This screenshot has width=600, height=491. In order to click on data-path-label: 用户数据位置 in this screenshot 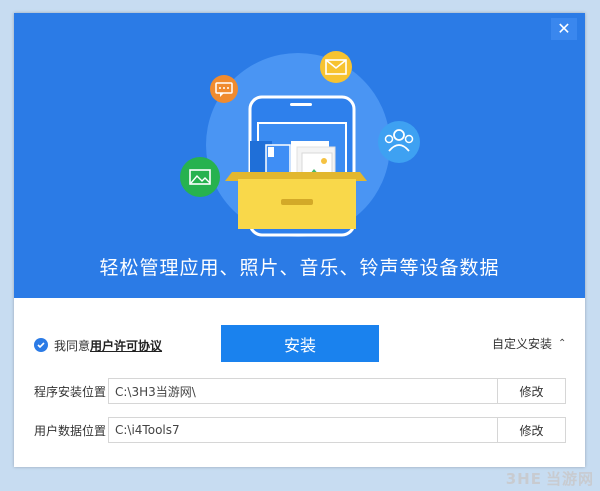, I will do `click(70, 430)`.